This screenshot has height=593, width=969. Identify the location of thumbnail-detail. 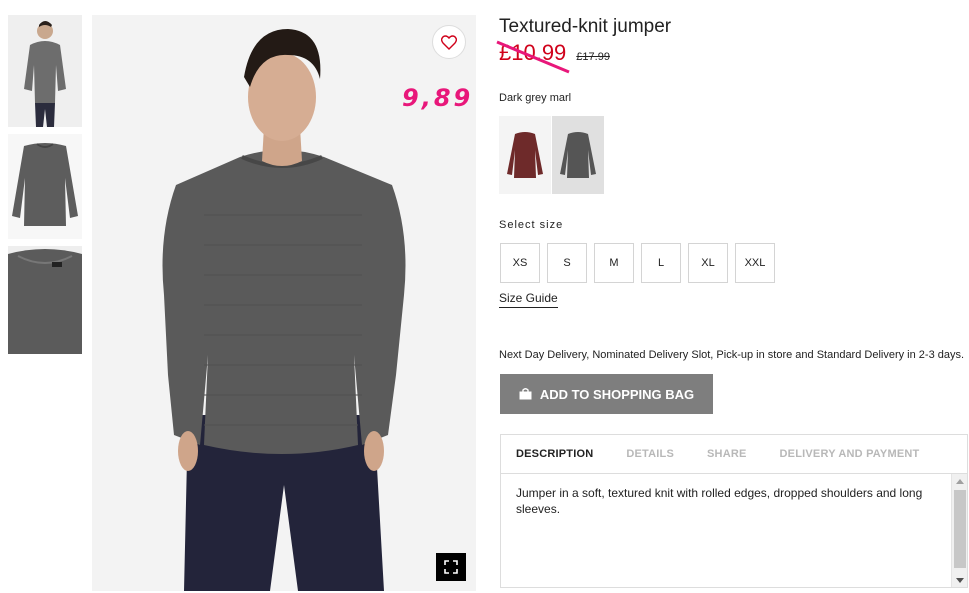
(45, 300).